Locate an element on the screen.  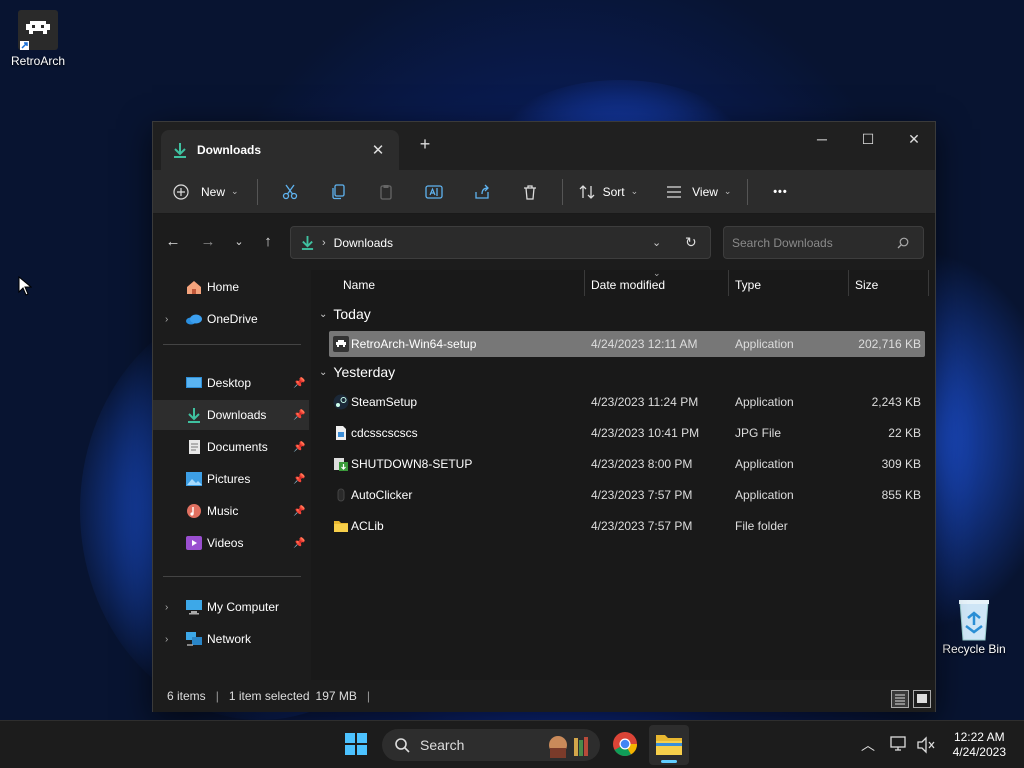
sidebar-item-pictures: Pictures 📌 is located at coordinates (231, 479).